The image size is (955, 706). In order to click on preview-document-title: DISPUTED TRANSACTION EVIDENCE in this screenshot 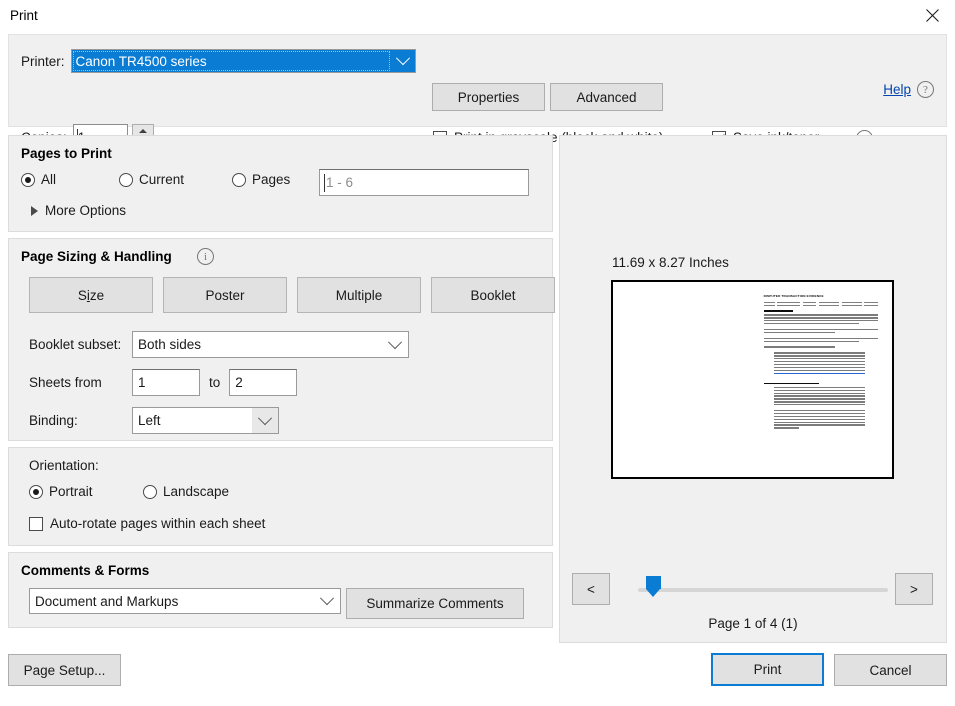, I will do `click(793, 295)`.